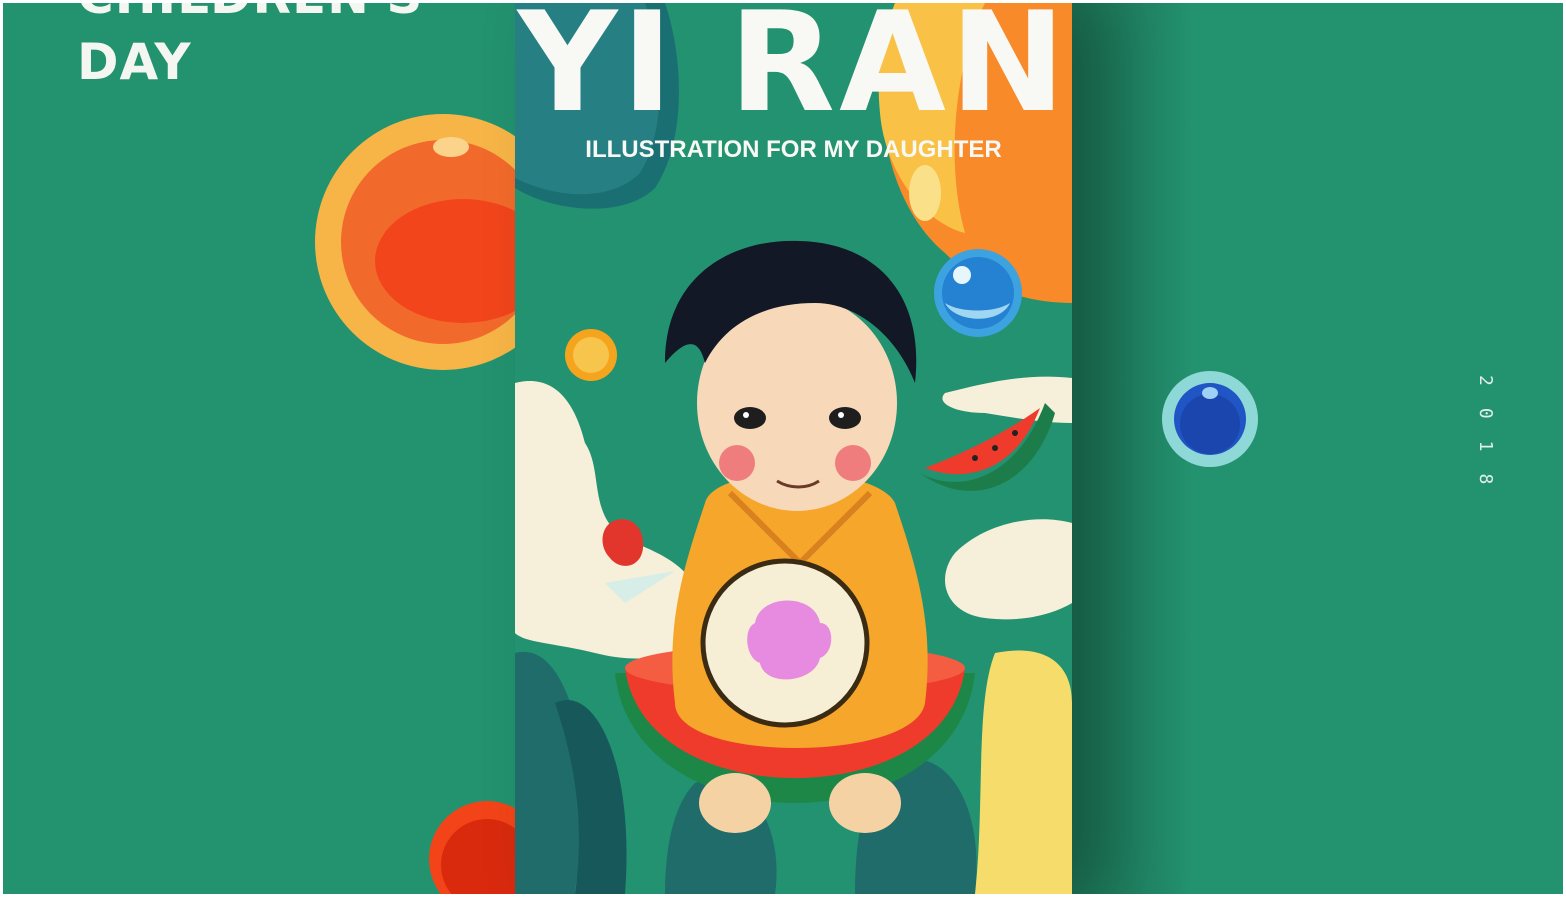 The width and height of the screenshot is (1566, 897). I want to click on poster-subtitle: ILLUSTRATION FOR MY DAUGHTER, so click(793, 149).